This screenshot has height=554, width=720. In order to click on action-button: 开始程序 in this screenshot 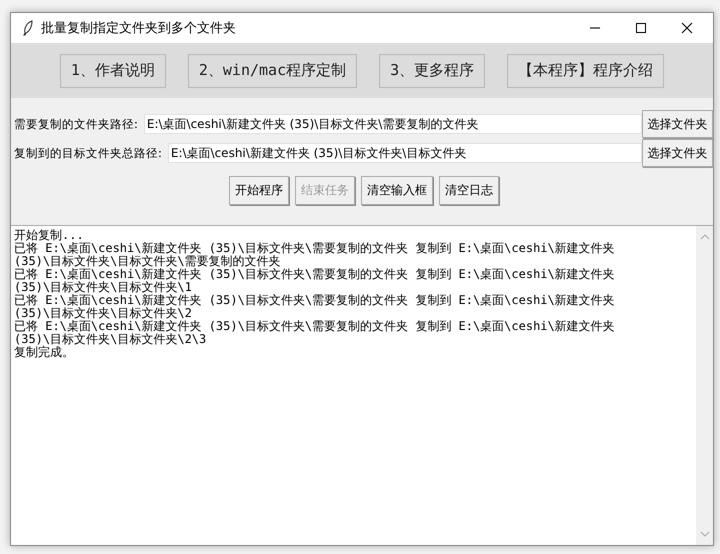, I will do `click(259, 190)`.